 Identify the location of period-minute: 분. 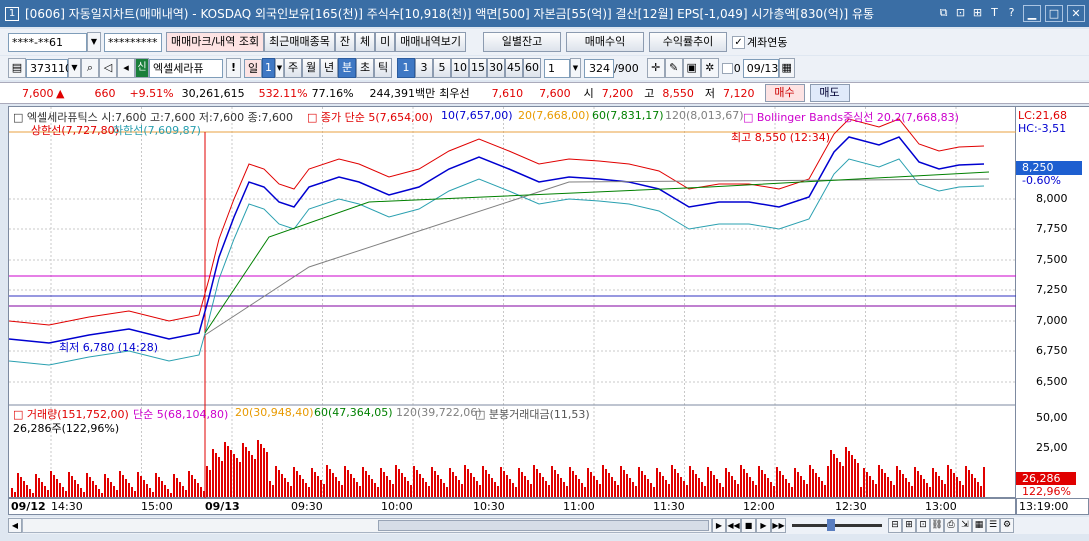
(347, 68).